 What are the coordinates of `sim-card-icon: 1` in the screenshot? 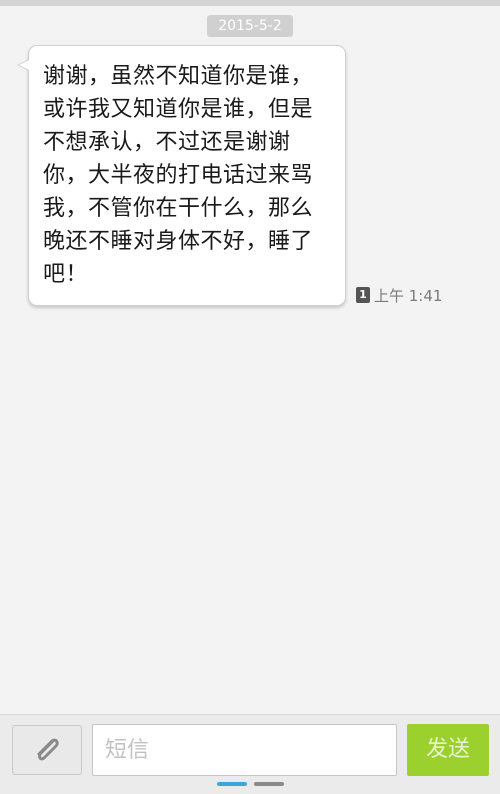 It's located at (363, 295).